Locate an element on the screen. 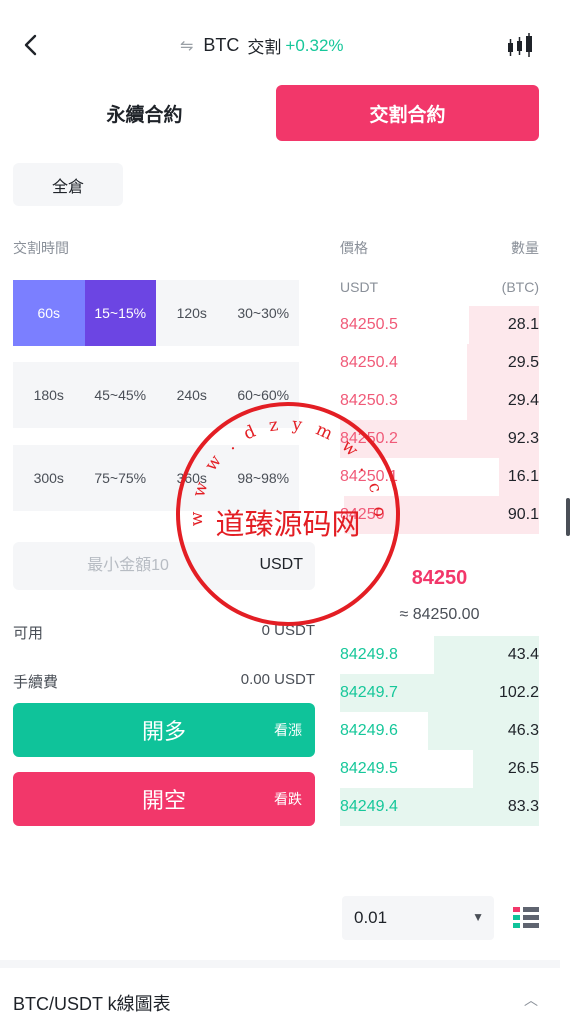 The height and width of the screenshot is (1024, 572). delivery-rate-option: 75~75% is located at coordinates (121, 478).